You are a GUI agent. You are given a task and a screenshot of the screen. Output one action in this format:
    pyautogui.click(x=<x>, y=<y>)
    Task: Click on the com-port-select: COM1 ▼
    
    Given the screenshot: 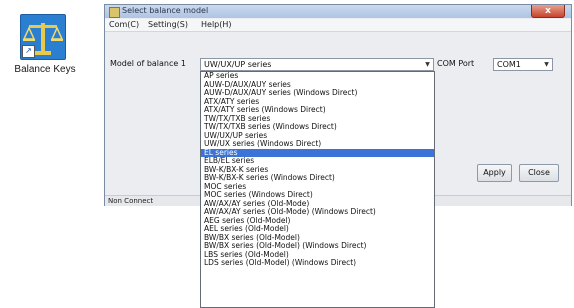 What is the action you would take?
    pyautogui.click(x=523, y=64)
    